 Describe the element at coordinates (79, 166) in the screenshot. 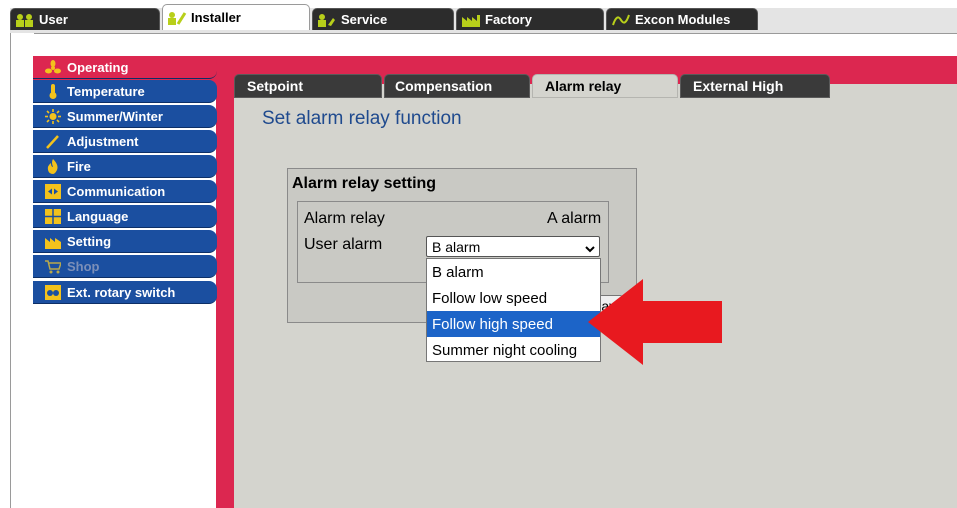

I see `sidebar-item-label: Fire` at that location.